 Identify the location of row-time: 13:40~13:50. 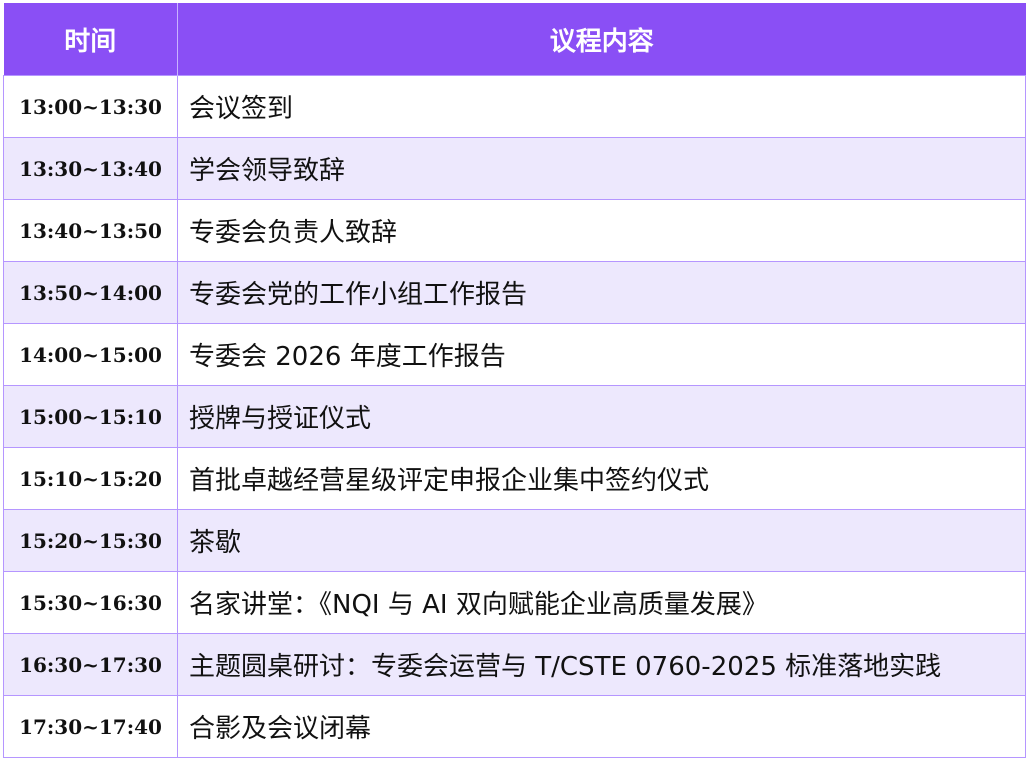
(90, 230).